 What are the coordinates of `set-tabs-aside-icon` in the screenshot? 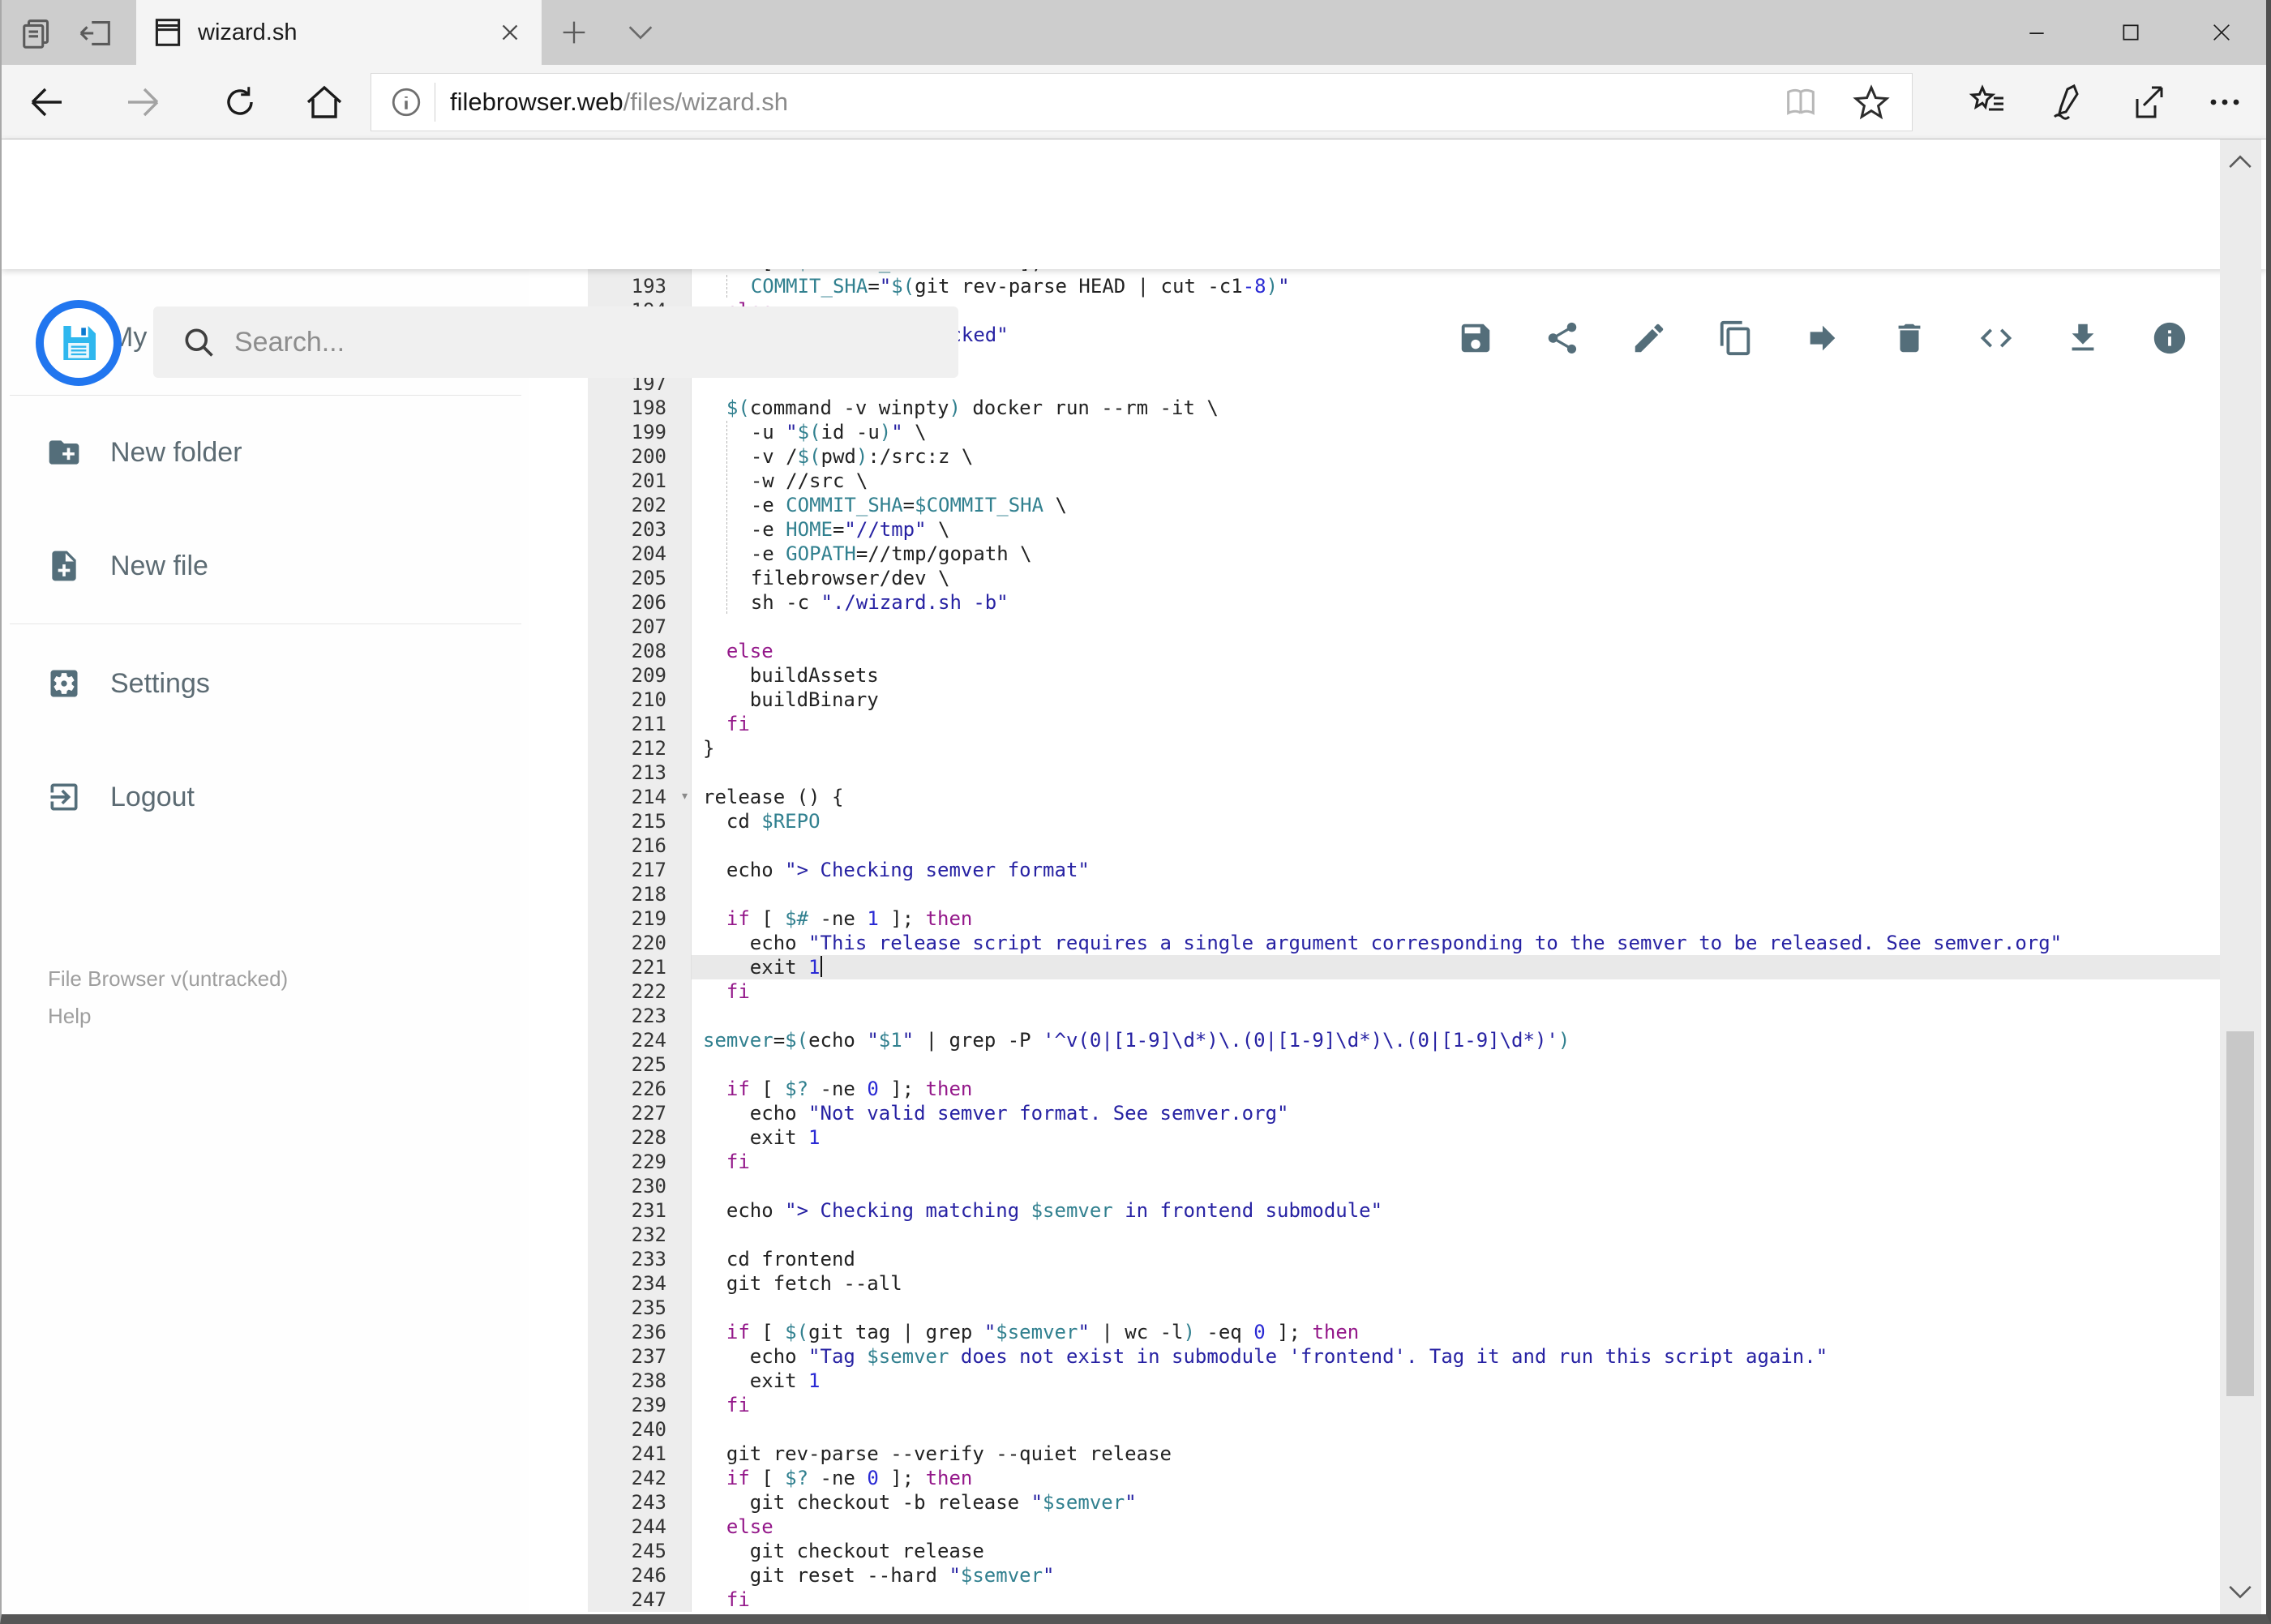 It's located at (96, 34).